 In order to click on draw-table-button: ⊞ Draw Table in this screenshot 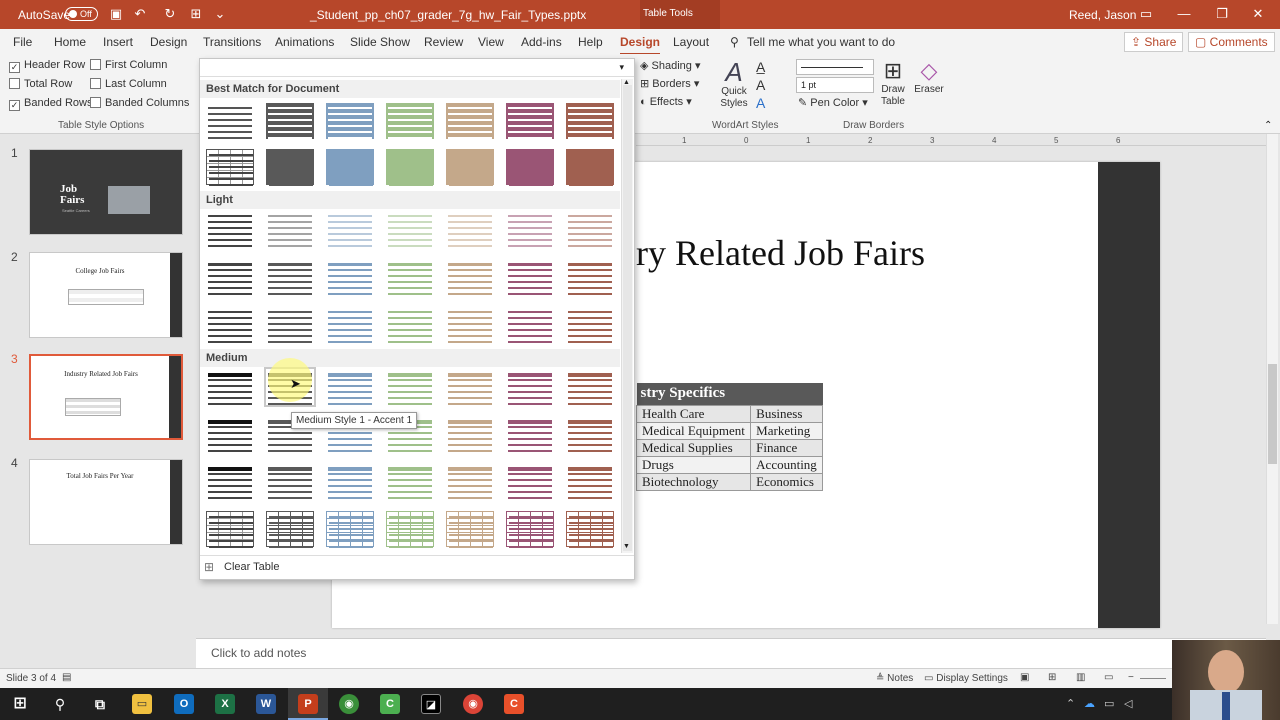, I will do `click(893, 83)`.